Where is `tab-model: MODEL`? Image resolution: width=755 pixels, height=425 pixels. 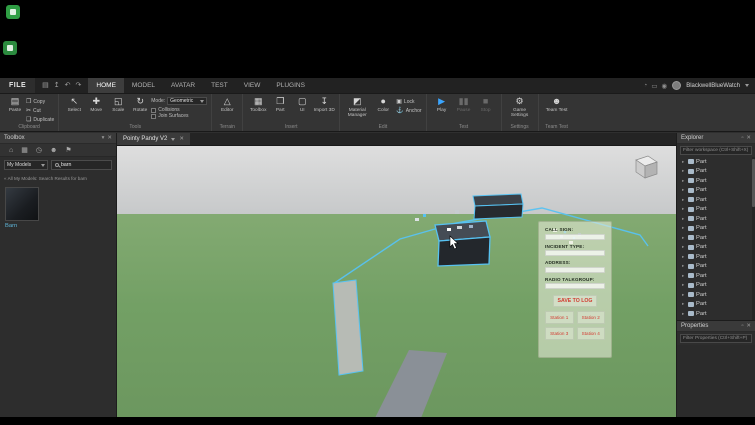 tab-model: MODEL is located at coordinates (143, 85).